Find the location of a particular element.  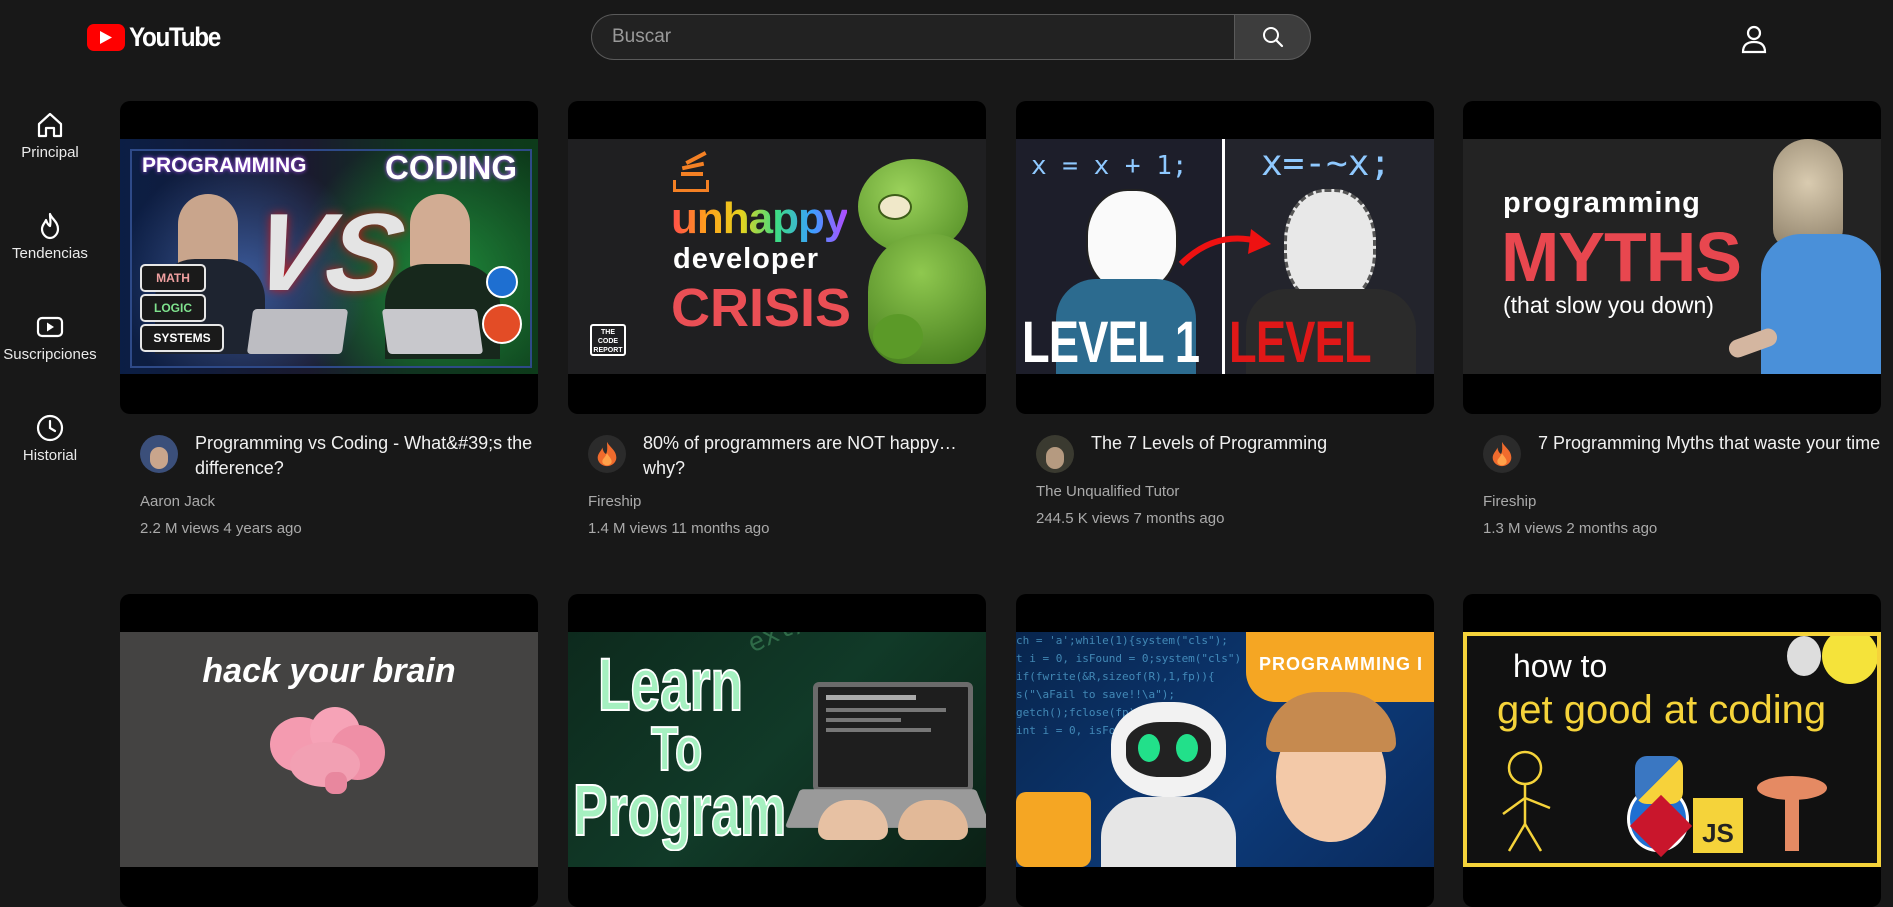

sidebar-item-label: Tendencias is located at coordinates (50, 253).